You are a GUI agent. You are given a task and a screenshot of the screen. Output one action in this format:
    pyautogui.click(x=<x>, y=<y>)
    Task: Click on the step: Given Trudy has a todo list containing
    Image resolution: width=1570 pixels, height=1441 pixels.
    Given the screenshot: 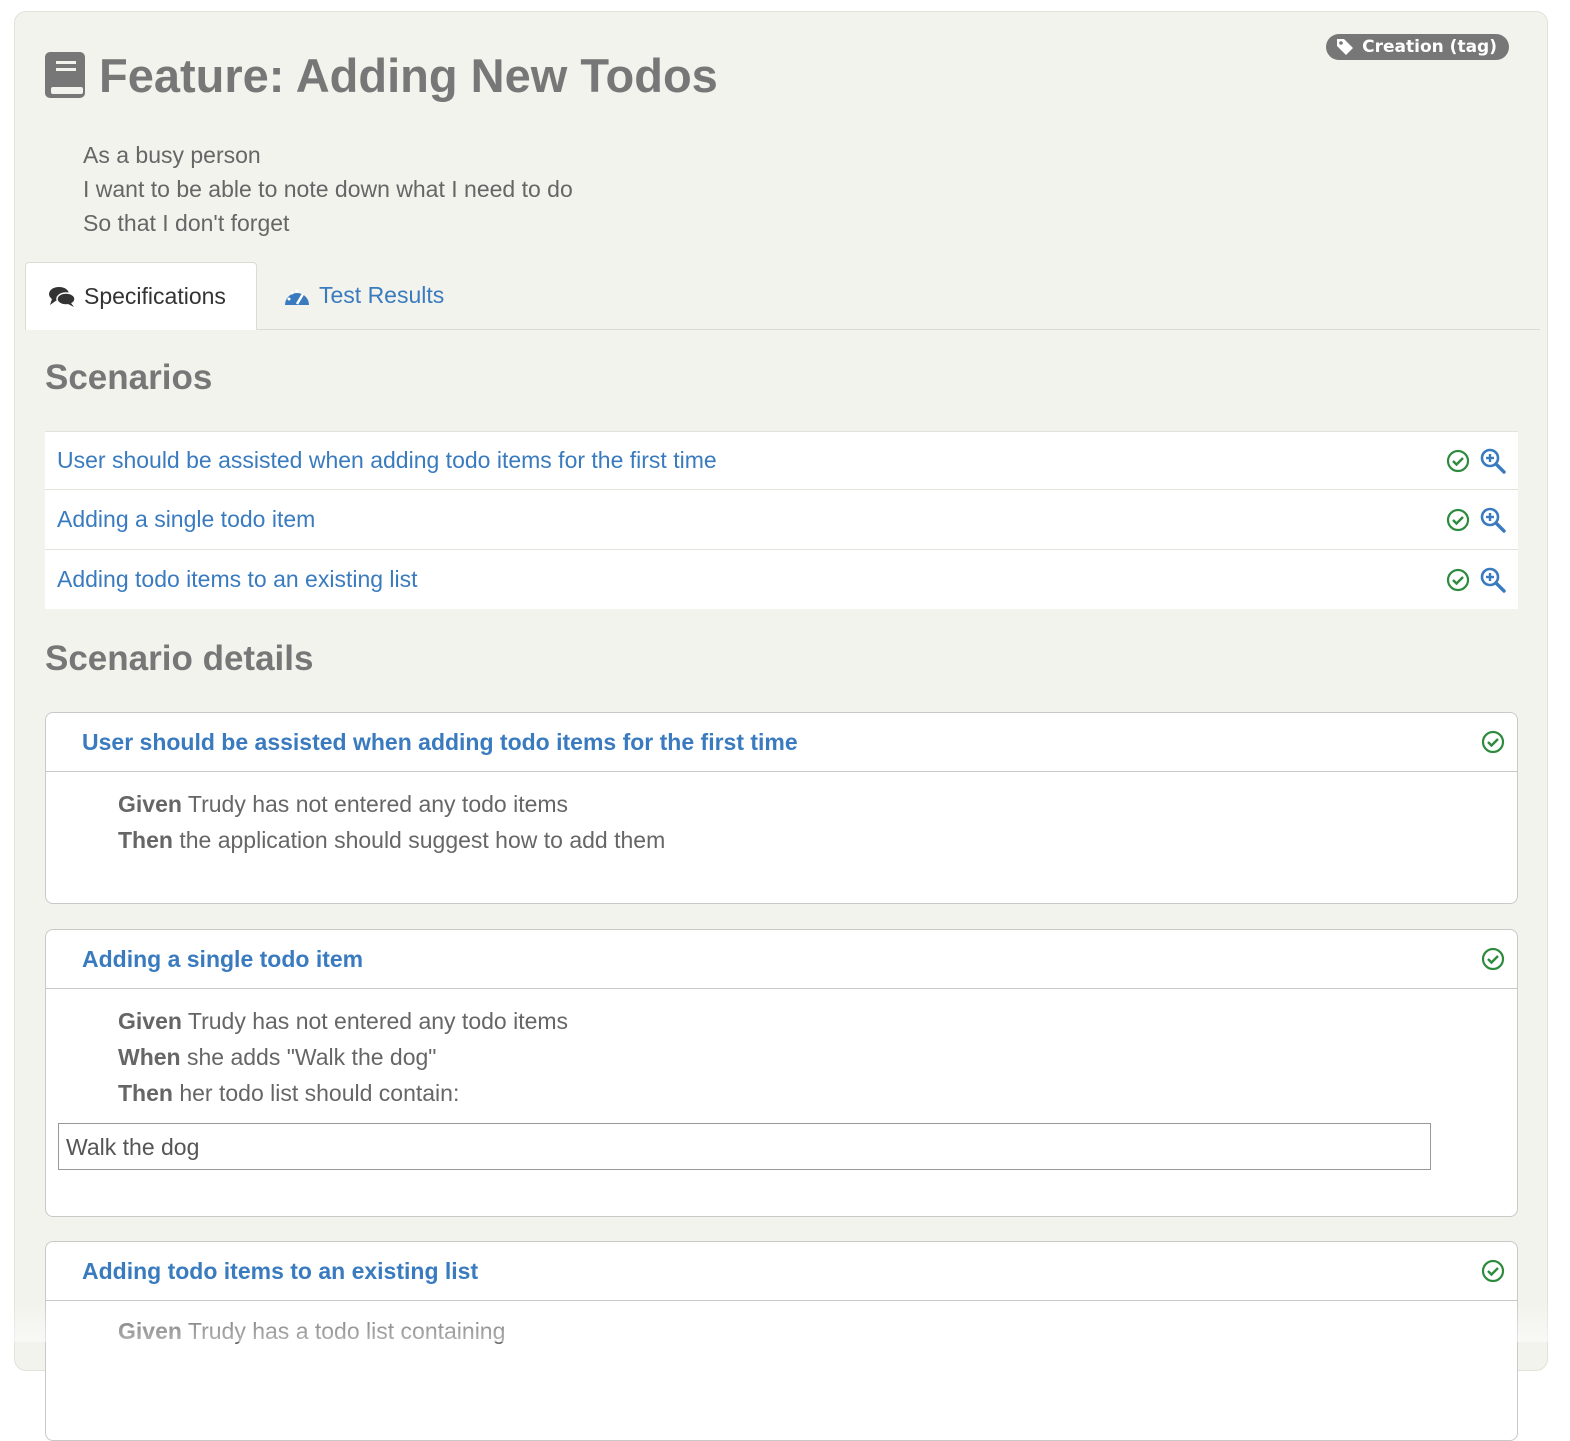 What is the action you would take?
    pyautogui.click(x=817, y=1331)
    